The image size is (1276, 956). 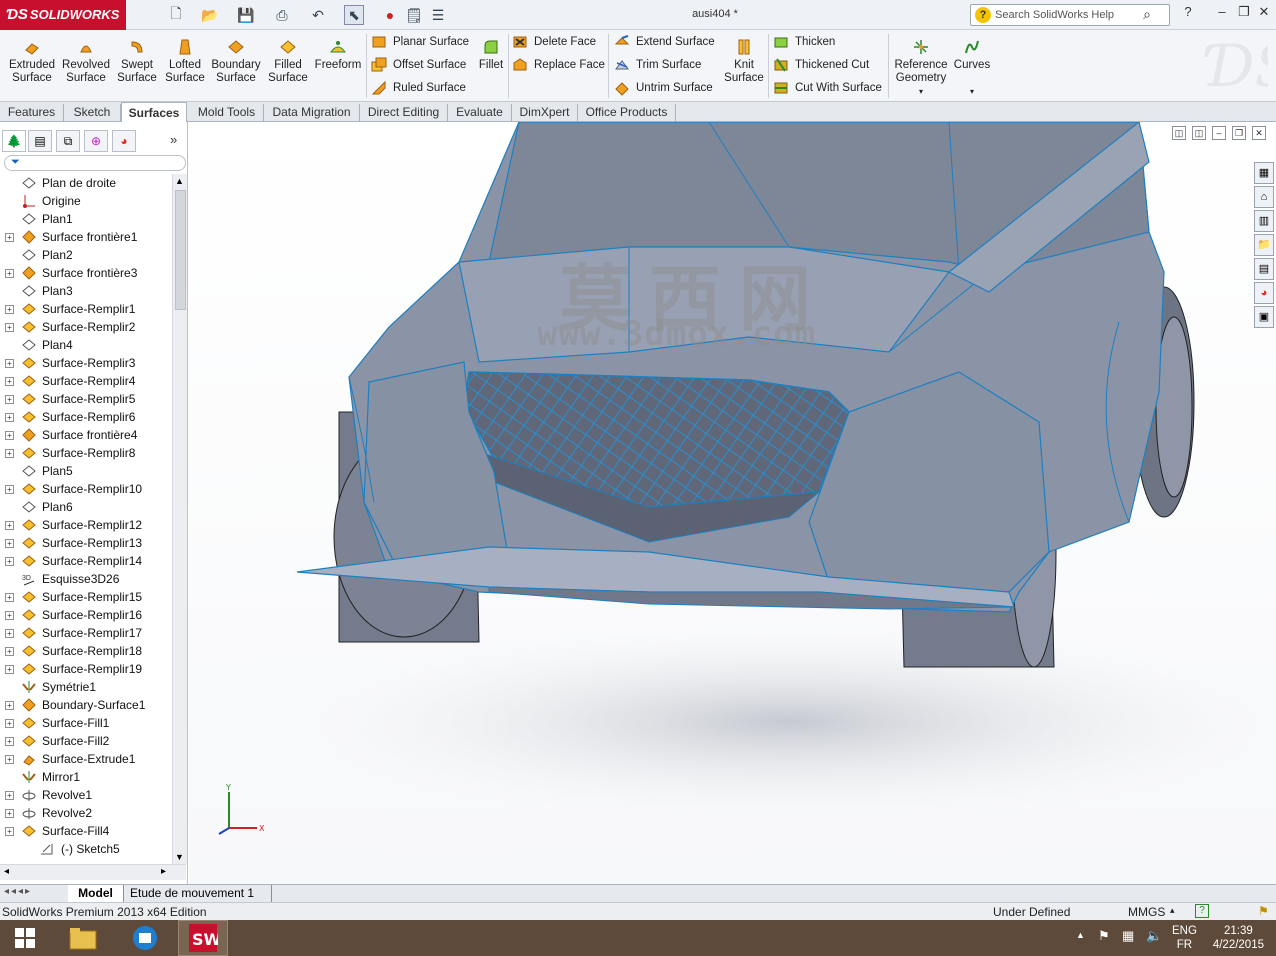 I want to click on tree-vertical-scrollbar: ▲ ▼, so click(x=179, y=519).